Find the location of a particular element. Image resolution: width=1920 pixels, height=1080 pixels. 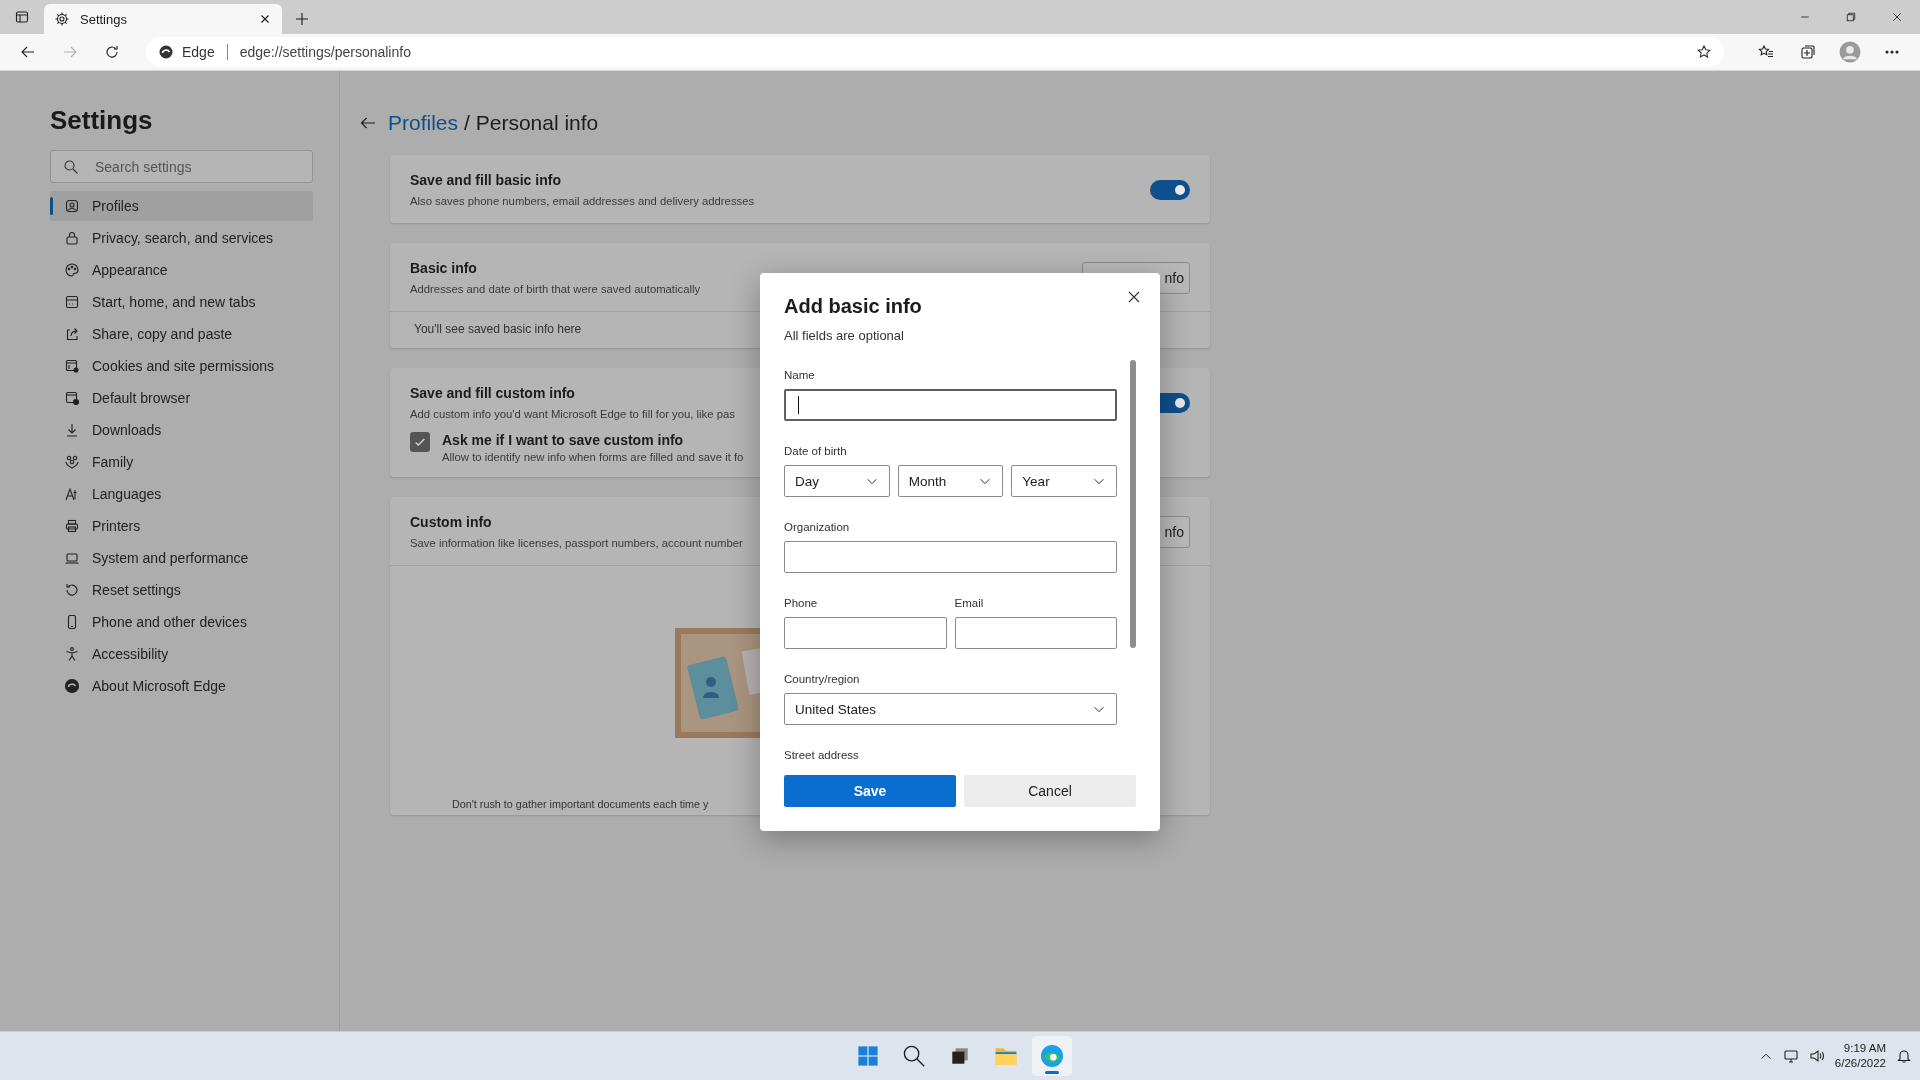

sidebar-item: Printers is located at coordinates (181, 526).